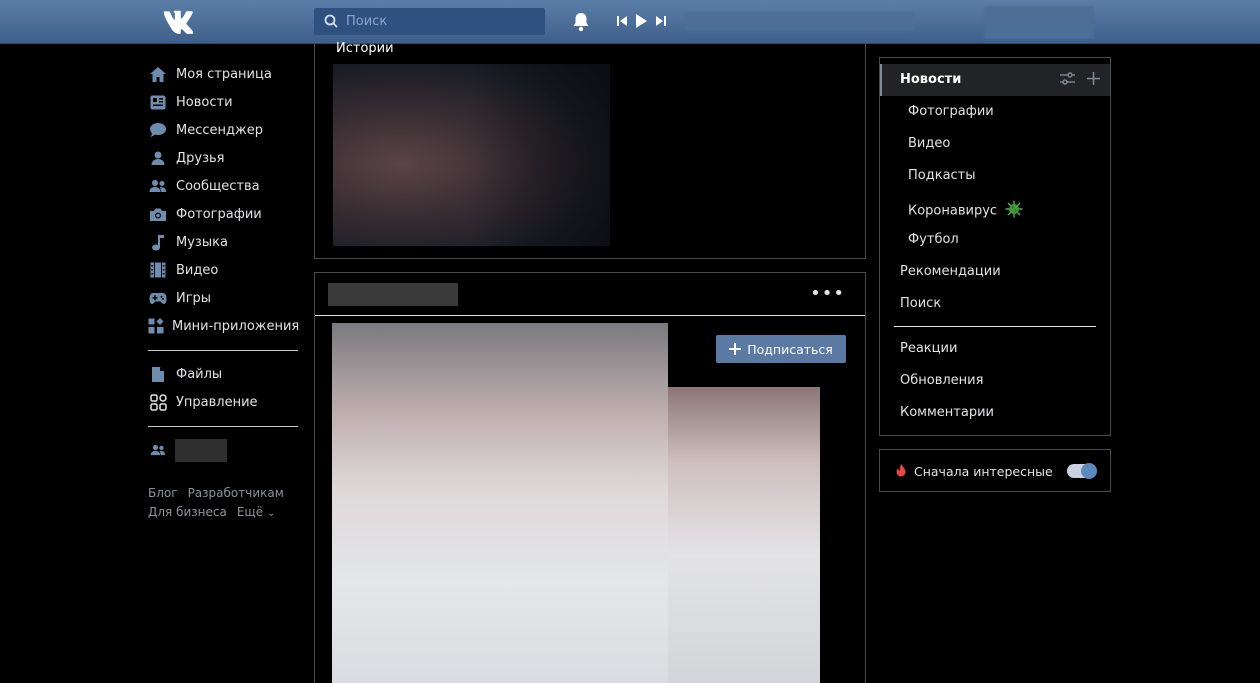 Image resolution: width=1260 pixels, height=683 pixels. Describe the element at coordinates (219, 130) in the screenshot. I see `nav-label: Мессенджер` at that location.